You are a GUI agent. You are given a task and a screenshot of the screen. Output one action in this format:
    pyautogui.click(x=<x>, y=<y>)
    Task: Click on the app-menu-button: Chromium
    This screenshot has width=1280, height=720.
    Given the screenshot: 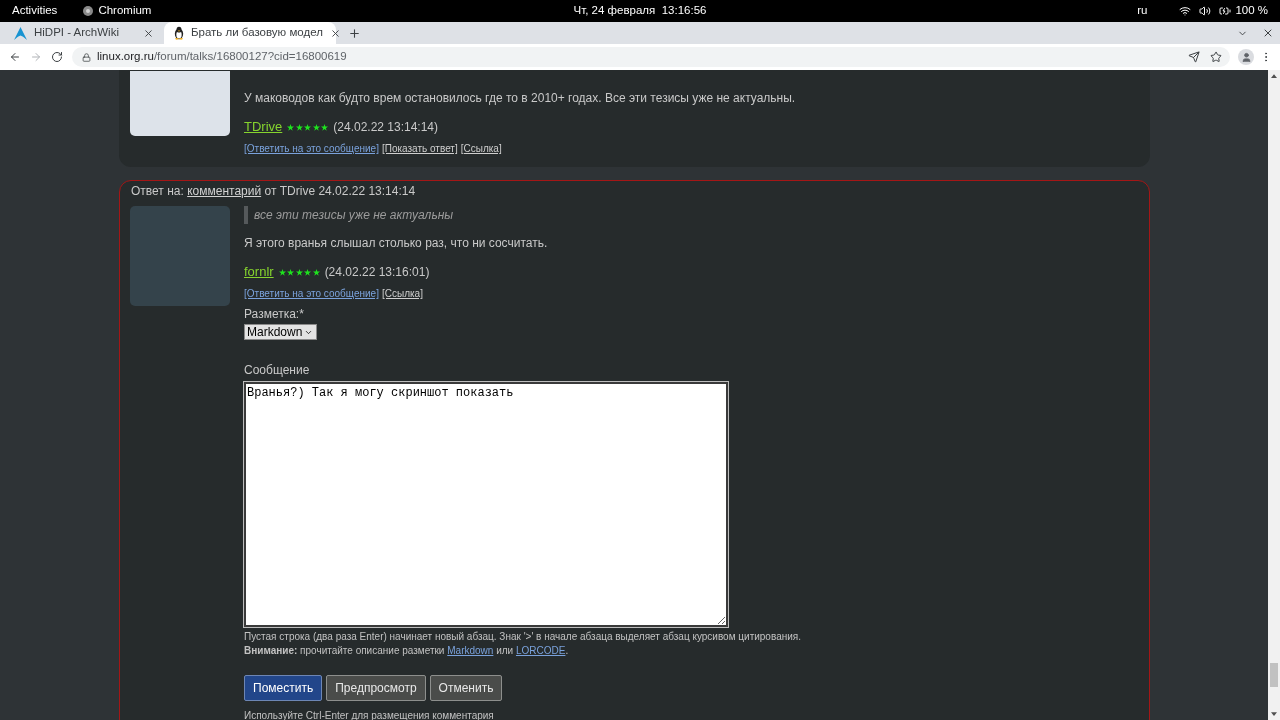 What is the action you would take?
    pyautogui.click(x=125, y=11)
    